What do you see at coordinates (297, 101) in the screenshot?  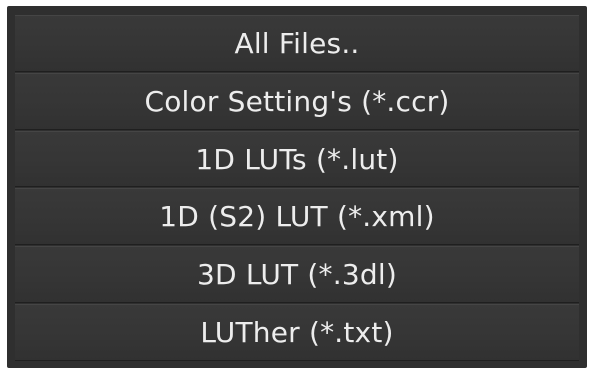 I see `menu-item-color-settings: Color Setting's (*.ccr)` at bounding box center [297, 101].